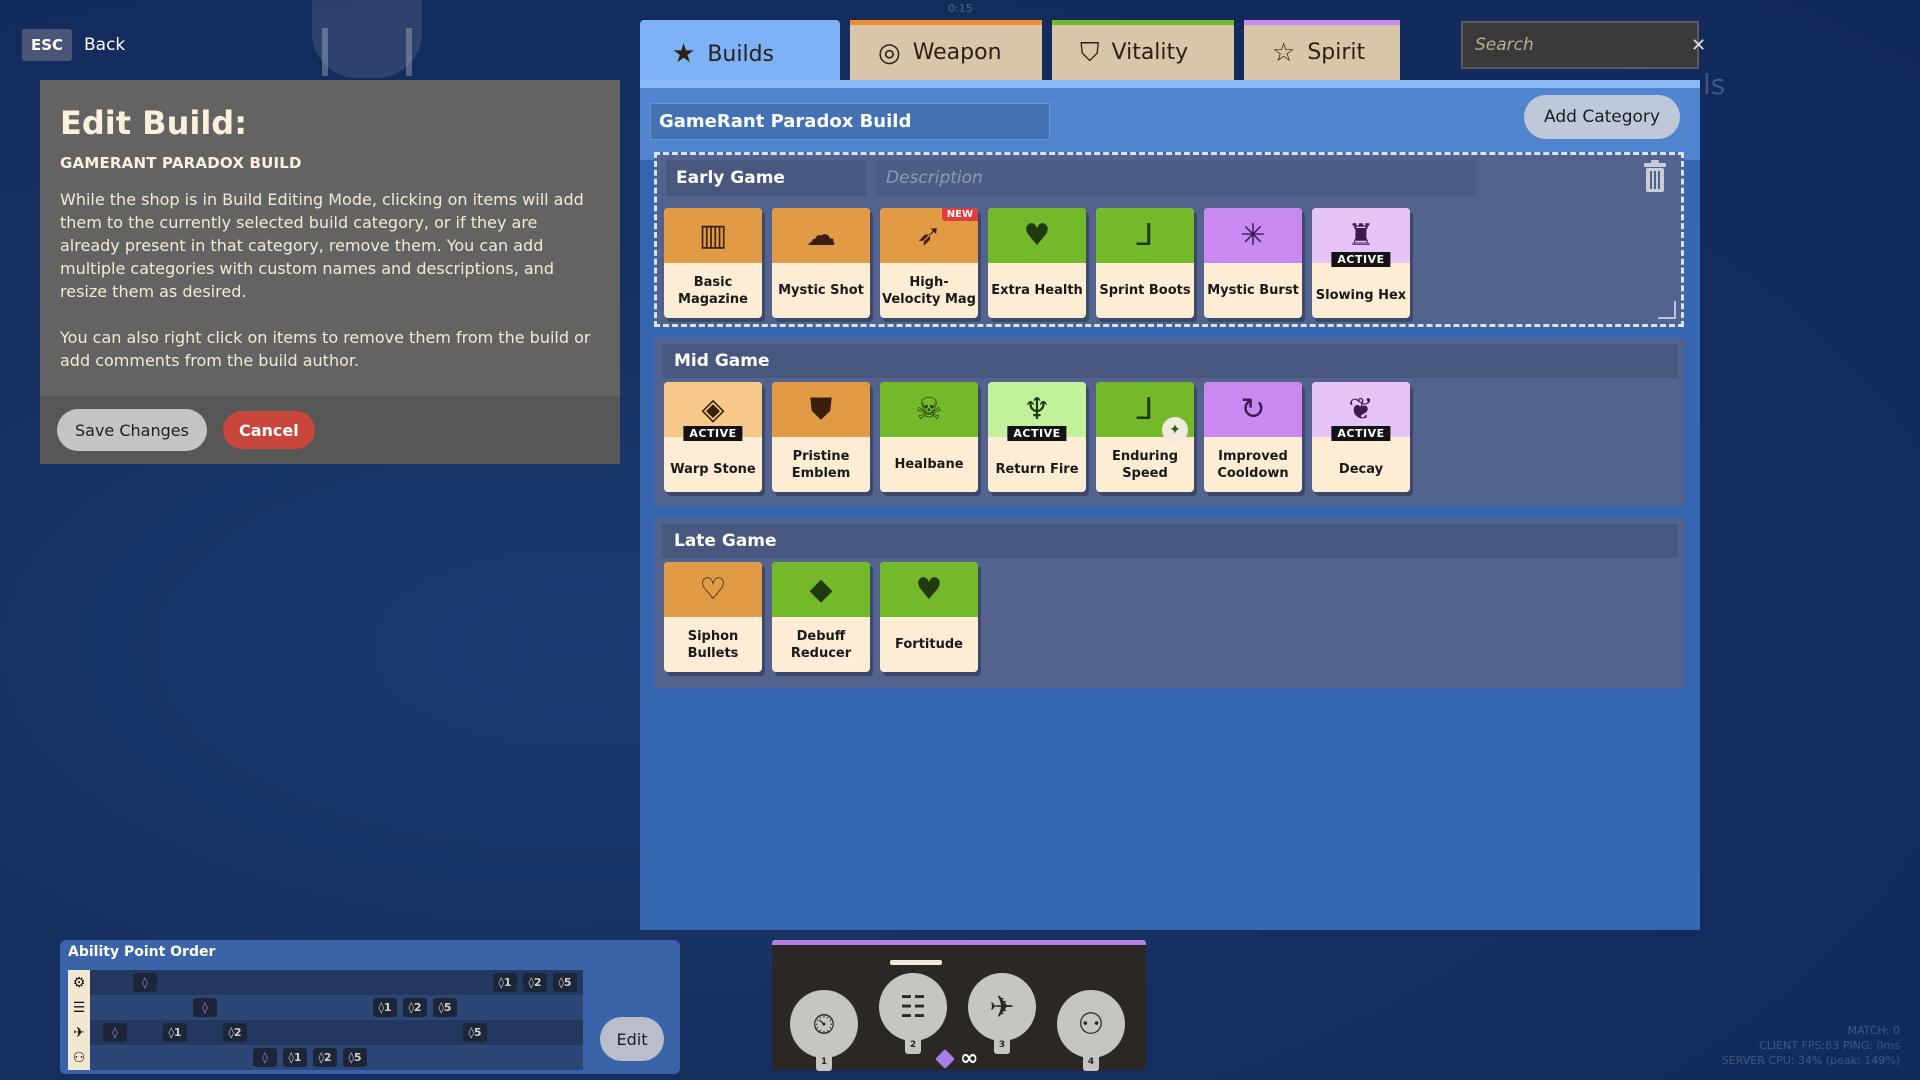 Image resolution: width=1920 pixels, height=1080 pixels. What do you see at coordinates (1145, 437) in the screenshot?
I see `item-enduring-speed: ⅃ ✦ Enduring Speed` at bounding box center [1145, 437].